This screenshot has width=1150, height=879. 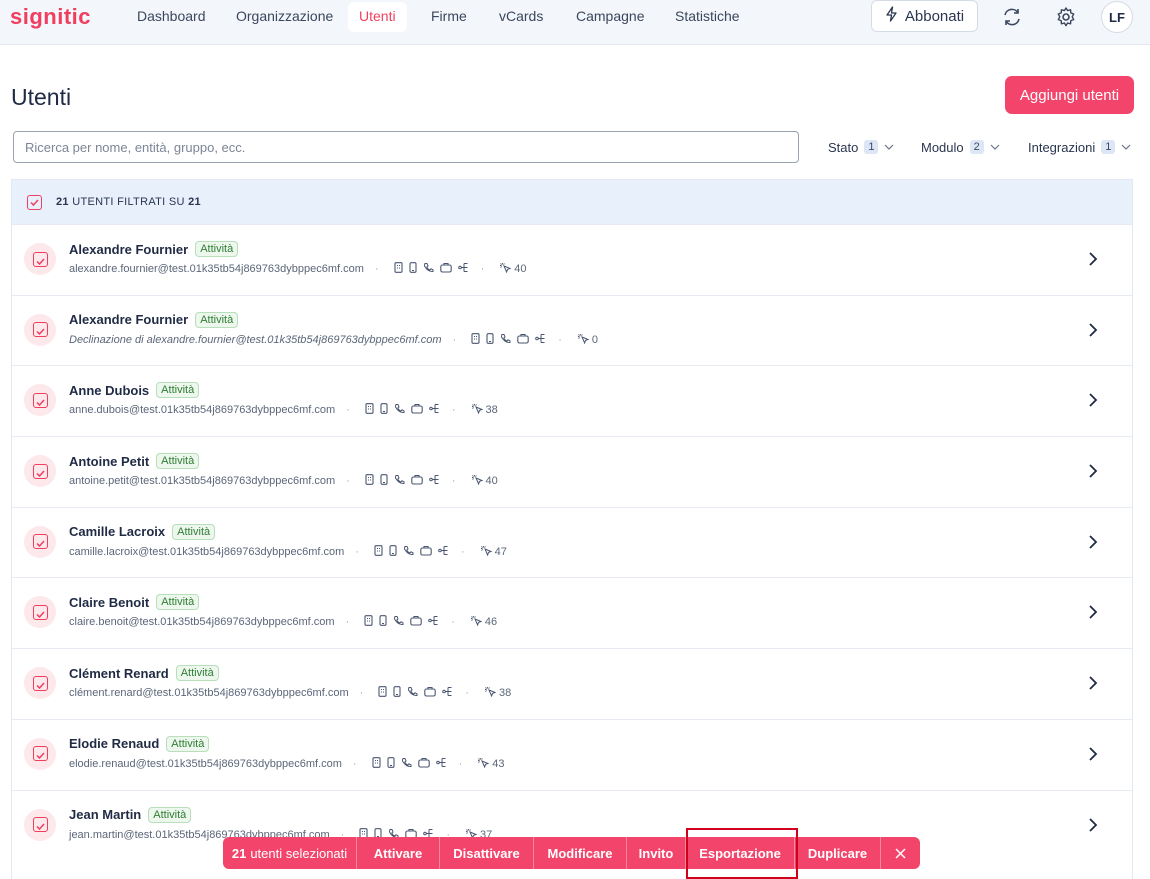 What do you see at coordinates (50, 17) in the screenshot?
I see `signitic-logo: signitic` at bounding box center [50, 17].